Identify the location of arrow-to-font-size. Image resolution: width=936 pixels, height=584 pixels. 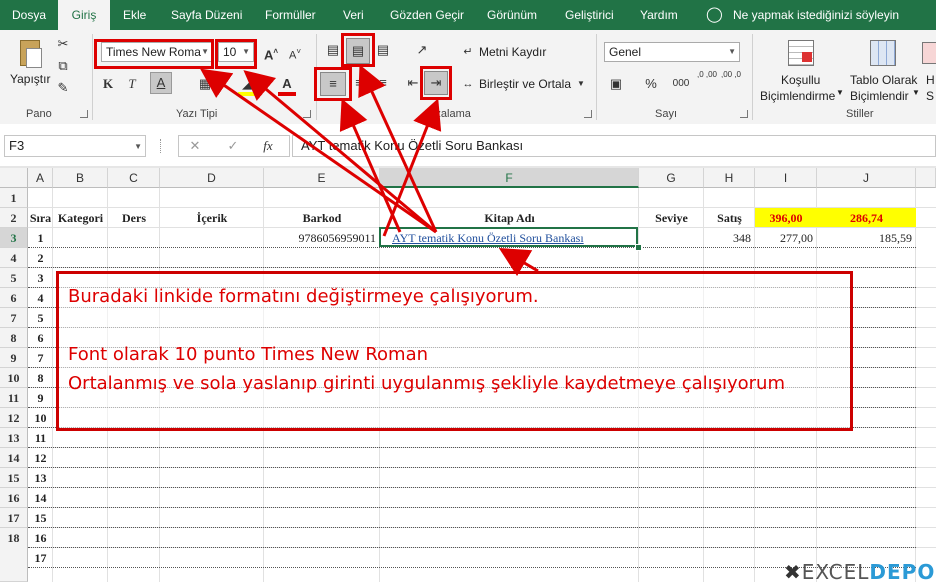
(340, 152).